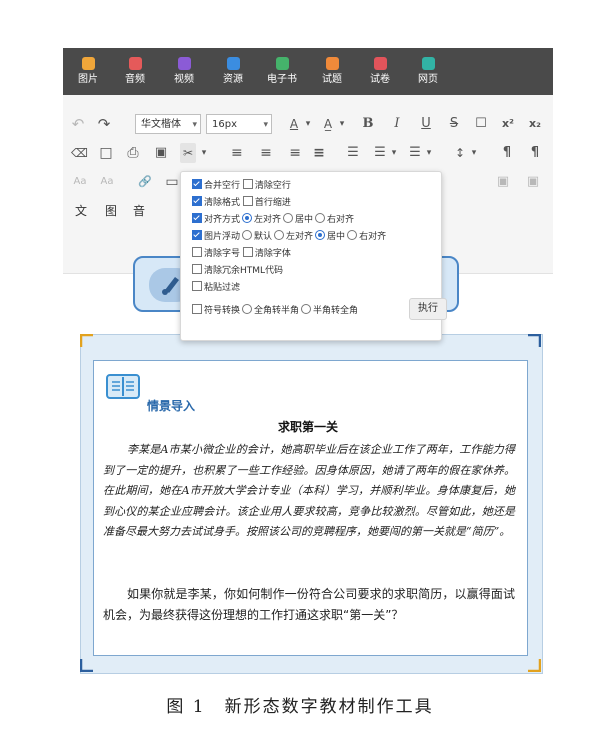 Image resolution: width=600 pixels, height=744 pixels. Describe the element at coordinates (197, 235) in the screenshot. I see `image-float-checkbox` at that location.